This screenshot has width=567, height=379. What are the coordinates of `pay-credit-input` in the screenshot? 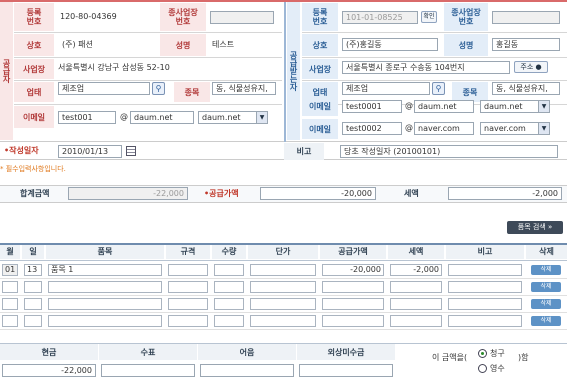 It's located at (346, 370).